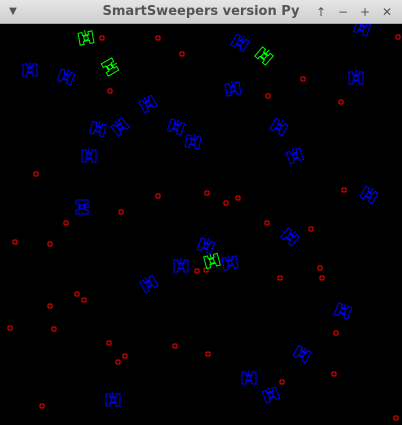 The image size is (402, 425). Describe the element at coordinates (365, 12) in the screenshot. I see `maximize-icon: +` at that location.